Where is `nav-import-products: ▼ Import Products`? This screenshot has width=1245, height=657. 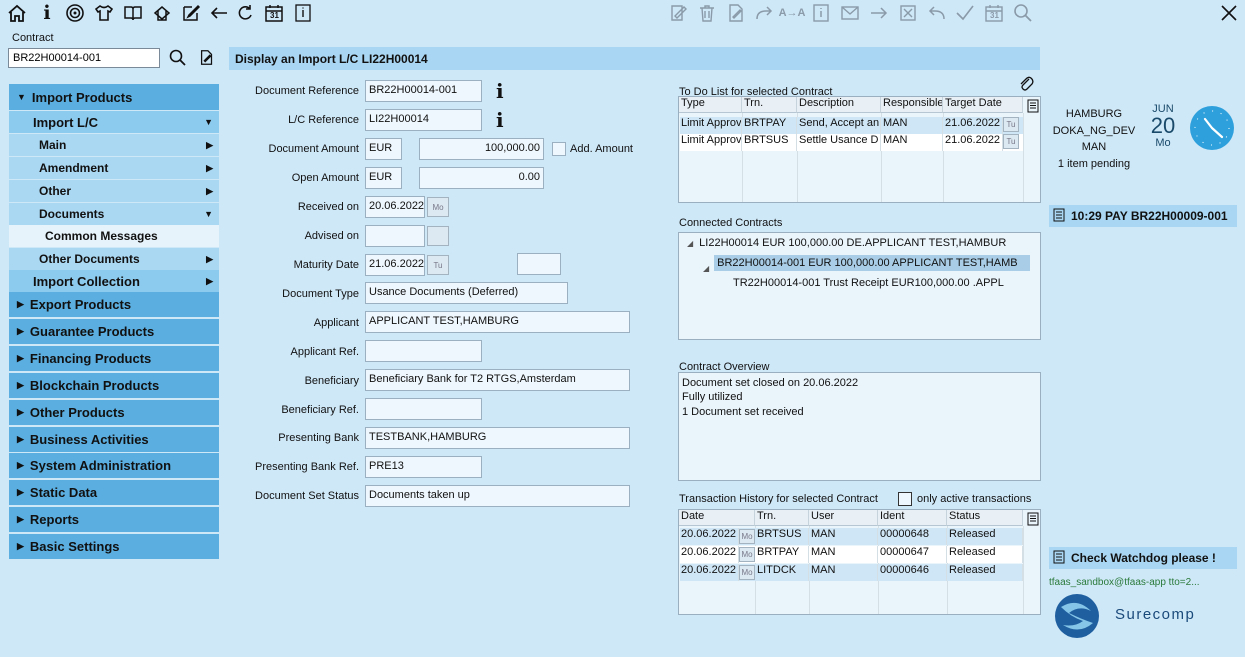
nav-import-products: ▼ Import Products is located at coordinates (114, 97).